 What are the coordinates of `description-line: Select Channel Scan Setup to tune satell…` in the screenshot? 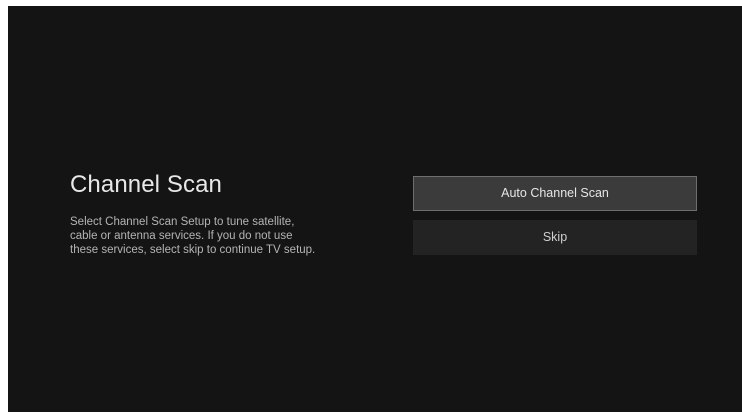 It's located at (182, 222).